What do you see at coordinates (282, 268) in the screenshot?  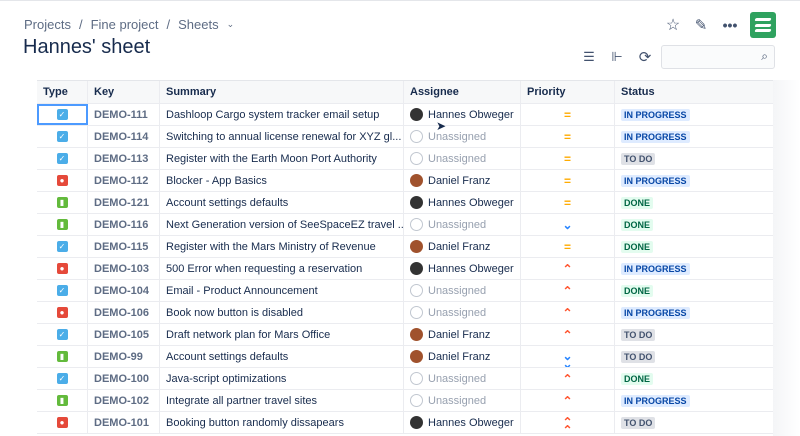 I see `summary-cell: 500 Error when requesting a reservation` at bounding box center [282, 268].